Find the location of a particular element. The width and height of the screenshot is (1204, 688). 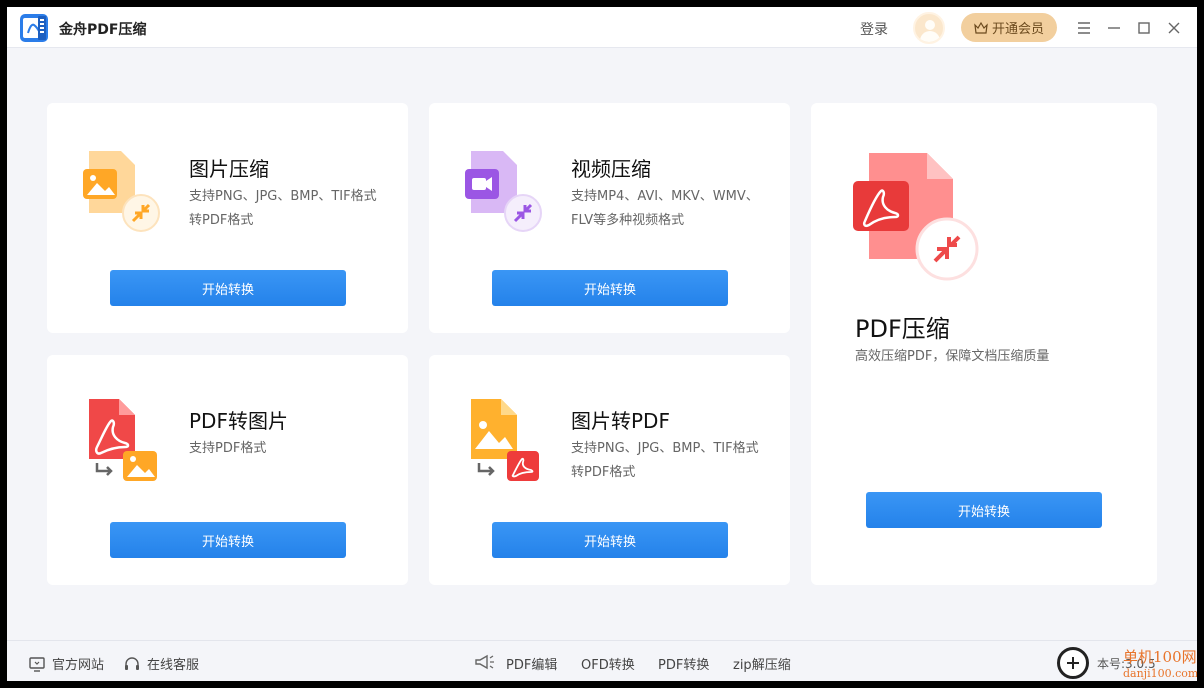

card-video-compress: 视频压缩 支持MP4、AVI、MKV、WMV、FLV等多种视频格式 开始转换 is located at coordinates (609, 218).